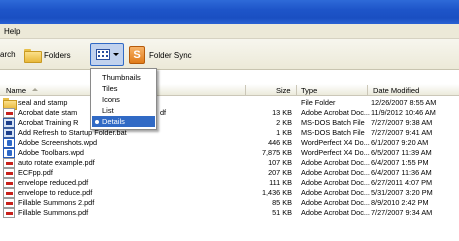 The height and width of the screenshot is (241, 459). Describe the element at coordinates (402, 182) in the screenshot. I see `file-date-modified: 6/27/2011 4:07 PM` at that location.